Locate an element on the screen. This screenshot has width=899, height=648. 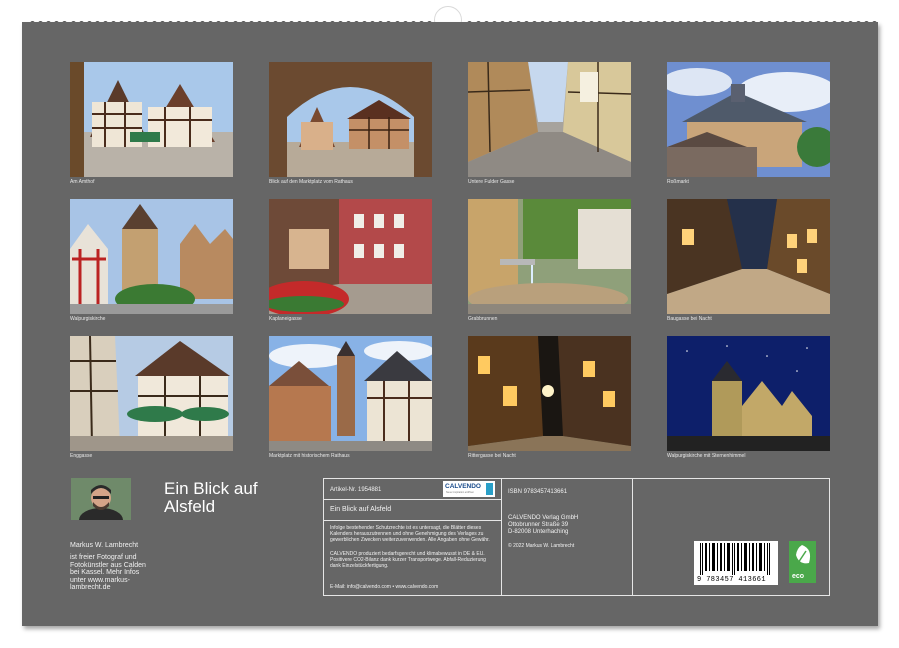
photo-walpurgiskirche is located at coordinates (151, 256).